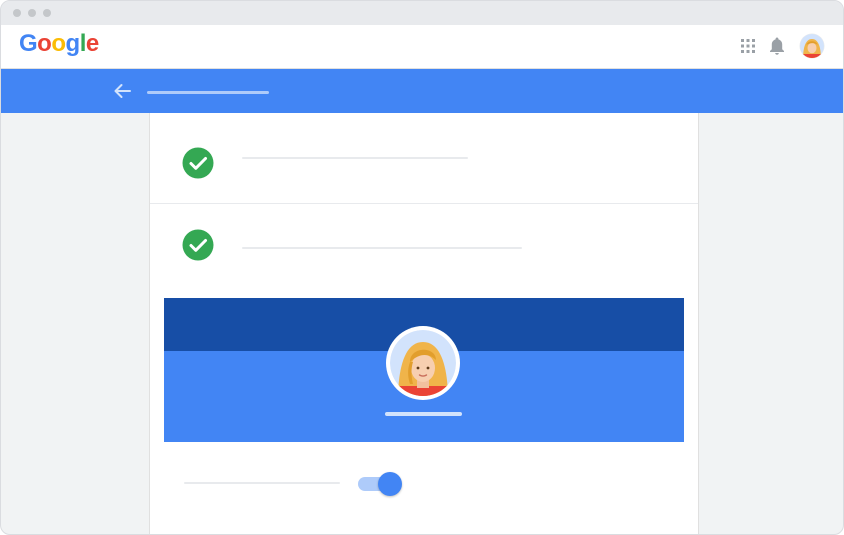 Image resolution: width=844 pixels, height=535 pixels. I want to click on logo-letter: g, so click(73, 43).